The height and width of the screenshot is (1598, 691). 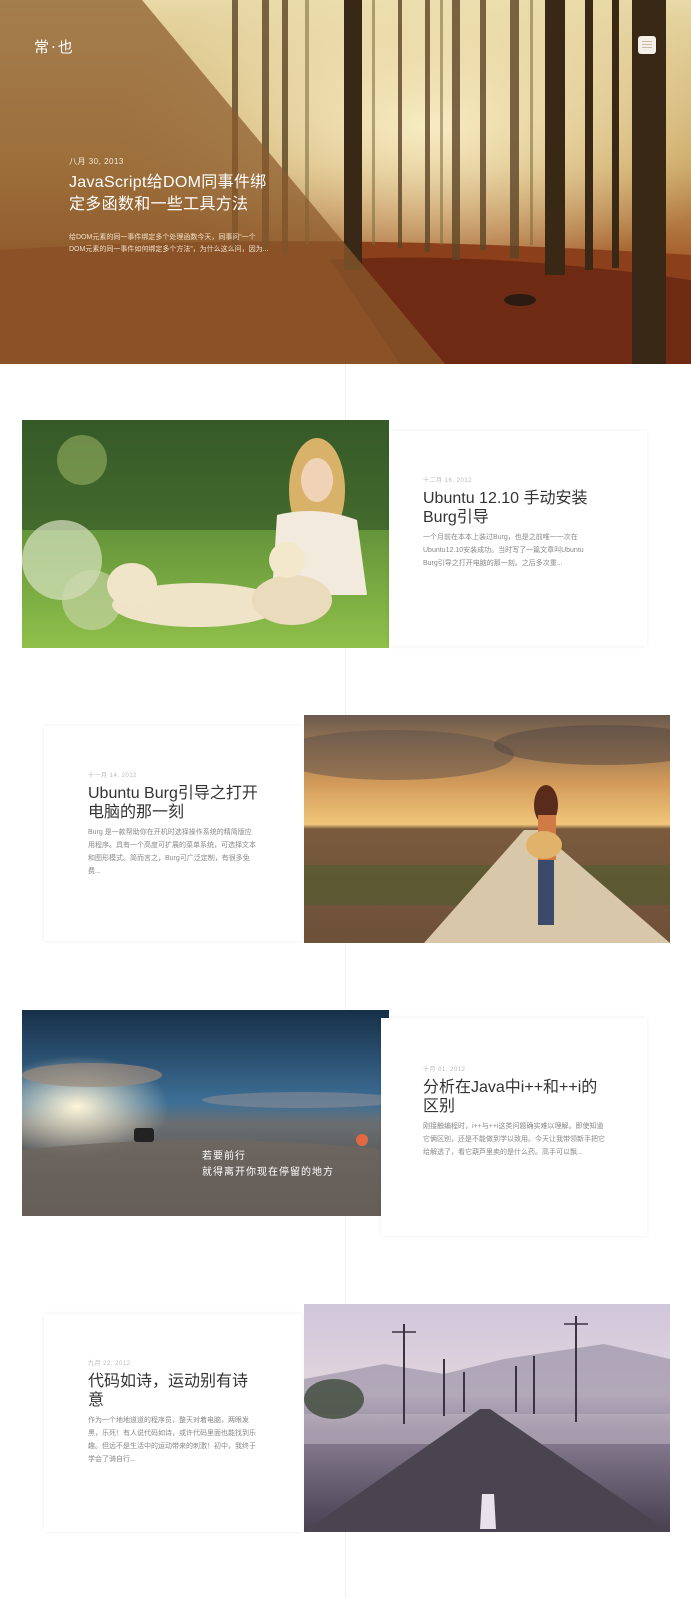 I want to click on site-logo: 常·也, so click(x=54, y=46).